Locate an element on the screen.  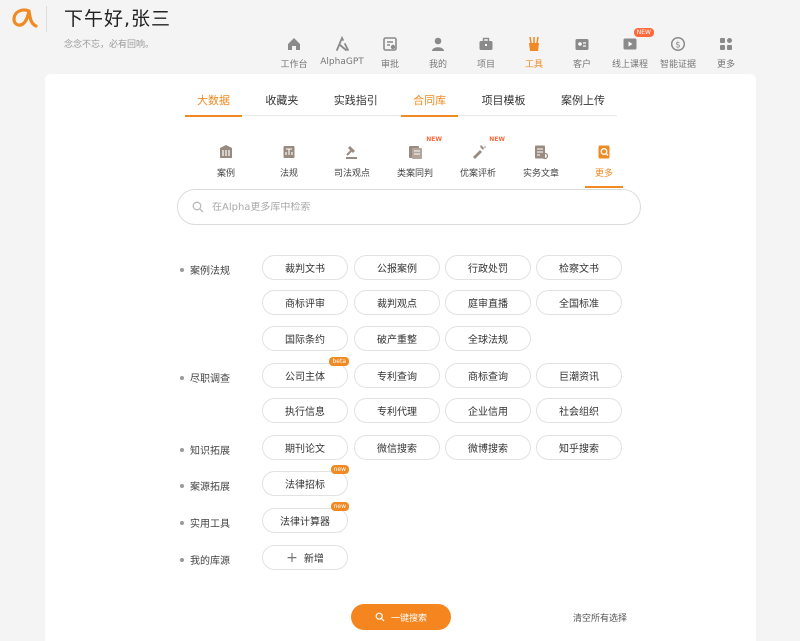
chip-option: 社会组织 is located at coordinates (579, 410).